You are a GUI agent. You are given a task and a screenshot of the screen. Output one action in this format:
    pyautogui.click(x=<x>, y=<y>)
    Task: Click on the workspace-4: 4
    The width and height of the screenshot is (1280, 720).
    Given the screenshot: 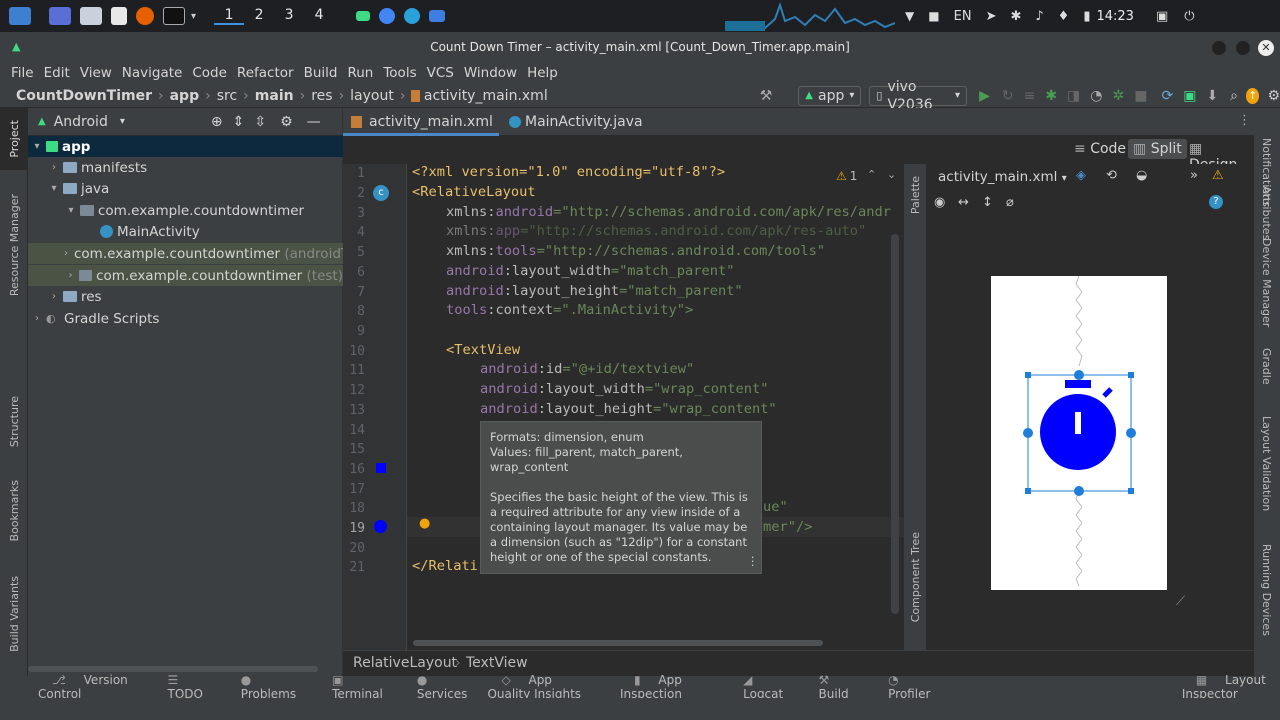 What is the action you would take?
    pyautogui.click(x=319, y=16)
    